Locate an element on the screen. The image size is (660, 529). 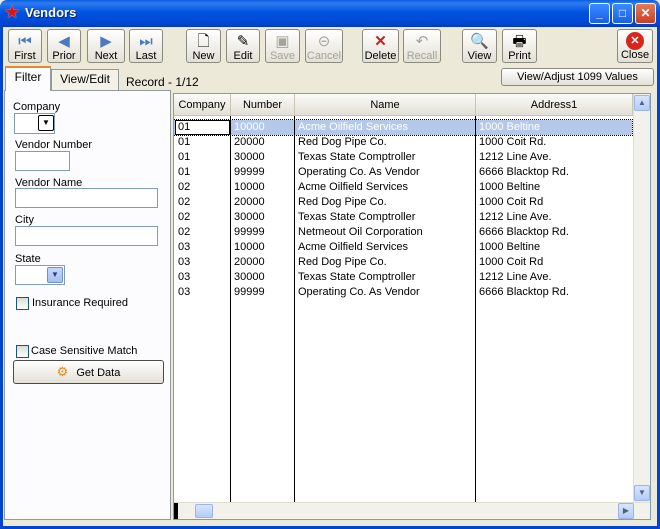
number-cell: 20000 is located at coordinates (249, 202).